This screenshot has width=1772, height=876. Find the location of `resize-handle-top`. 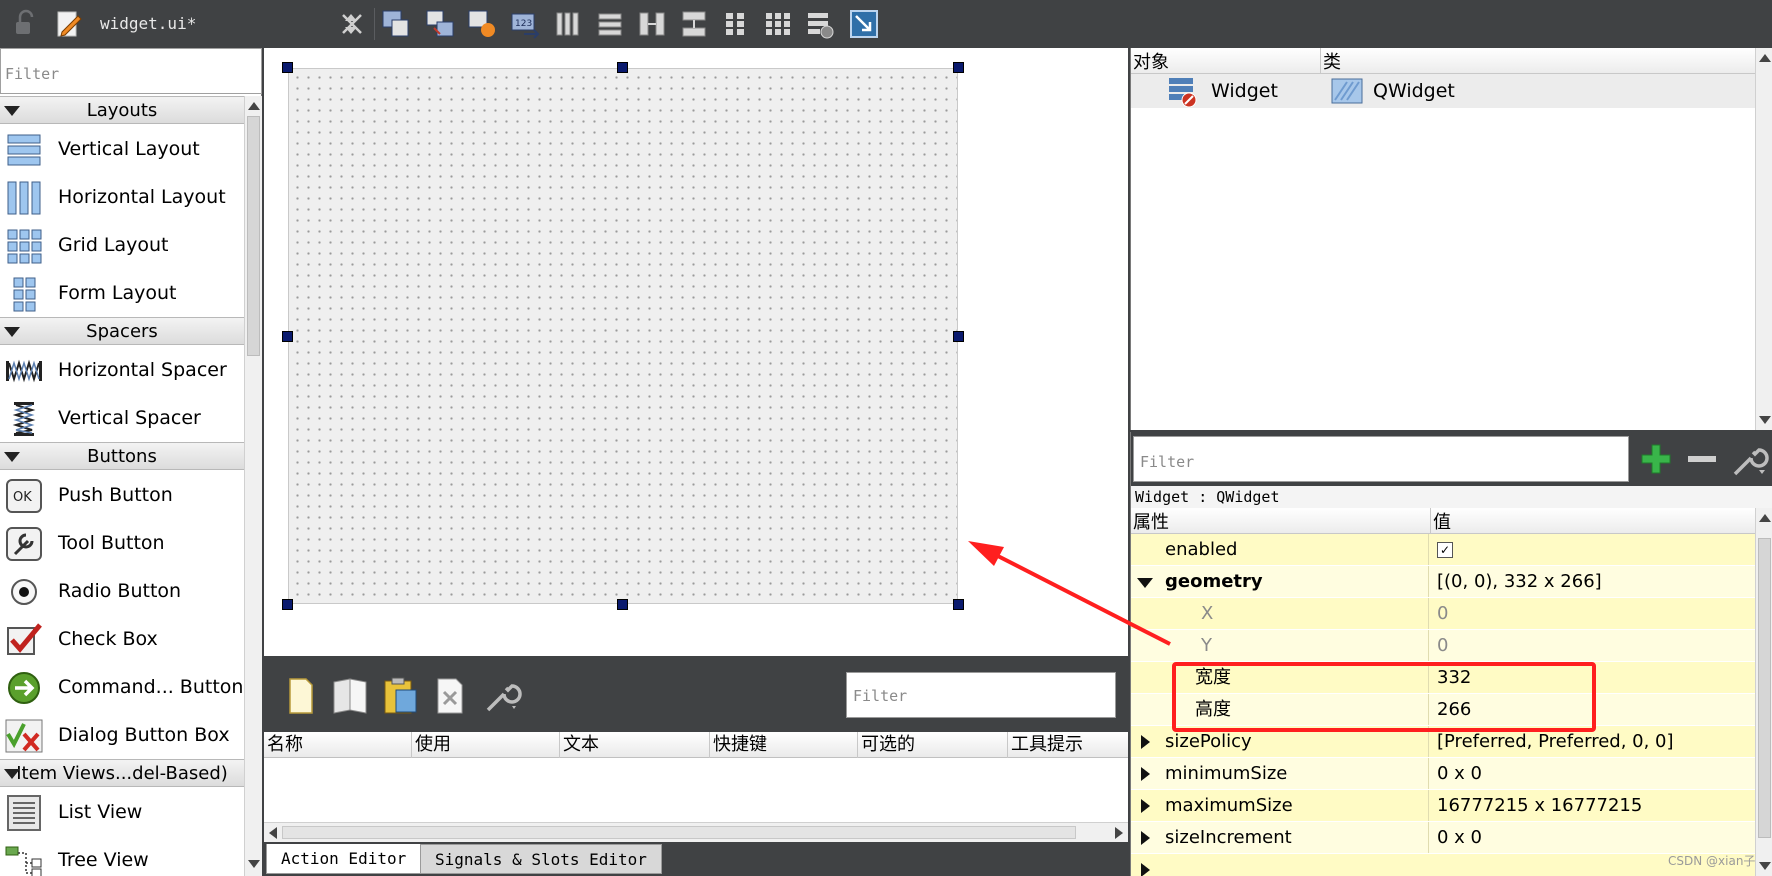

resize-handle-top is located at coordinates (622, 67).